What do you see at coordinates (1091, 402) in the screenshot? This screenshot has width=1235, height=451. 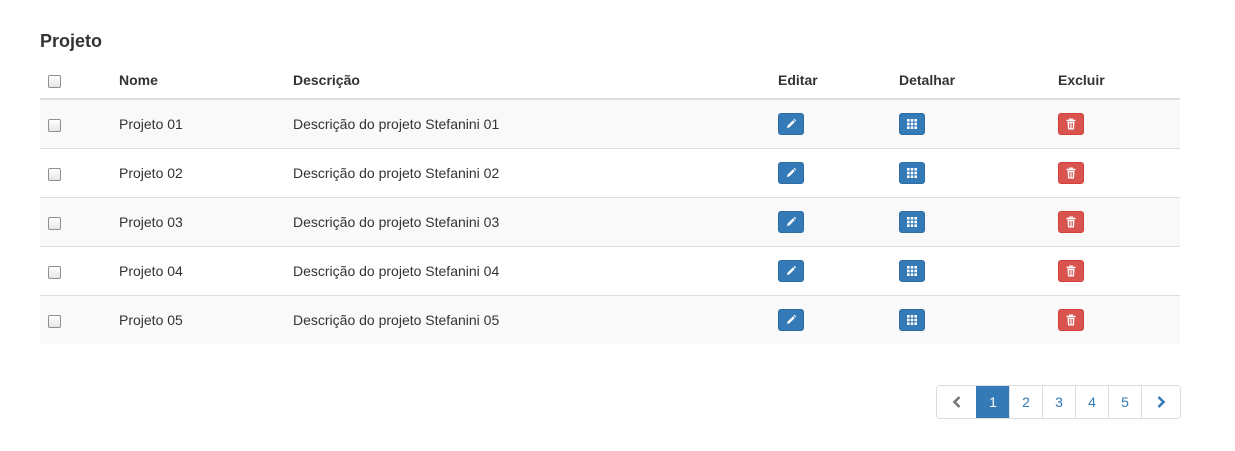 I see `pagination-page-4: 4` at bounding box center [1091, 402].